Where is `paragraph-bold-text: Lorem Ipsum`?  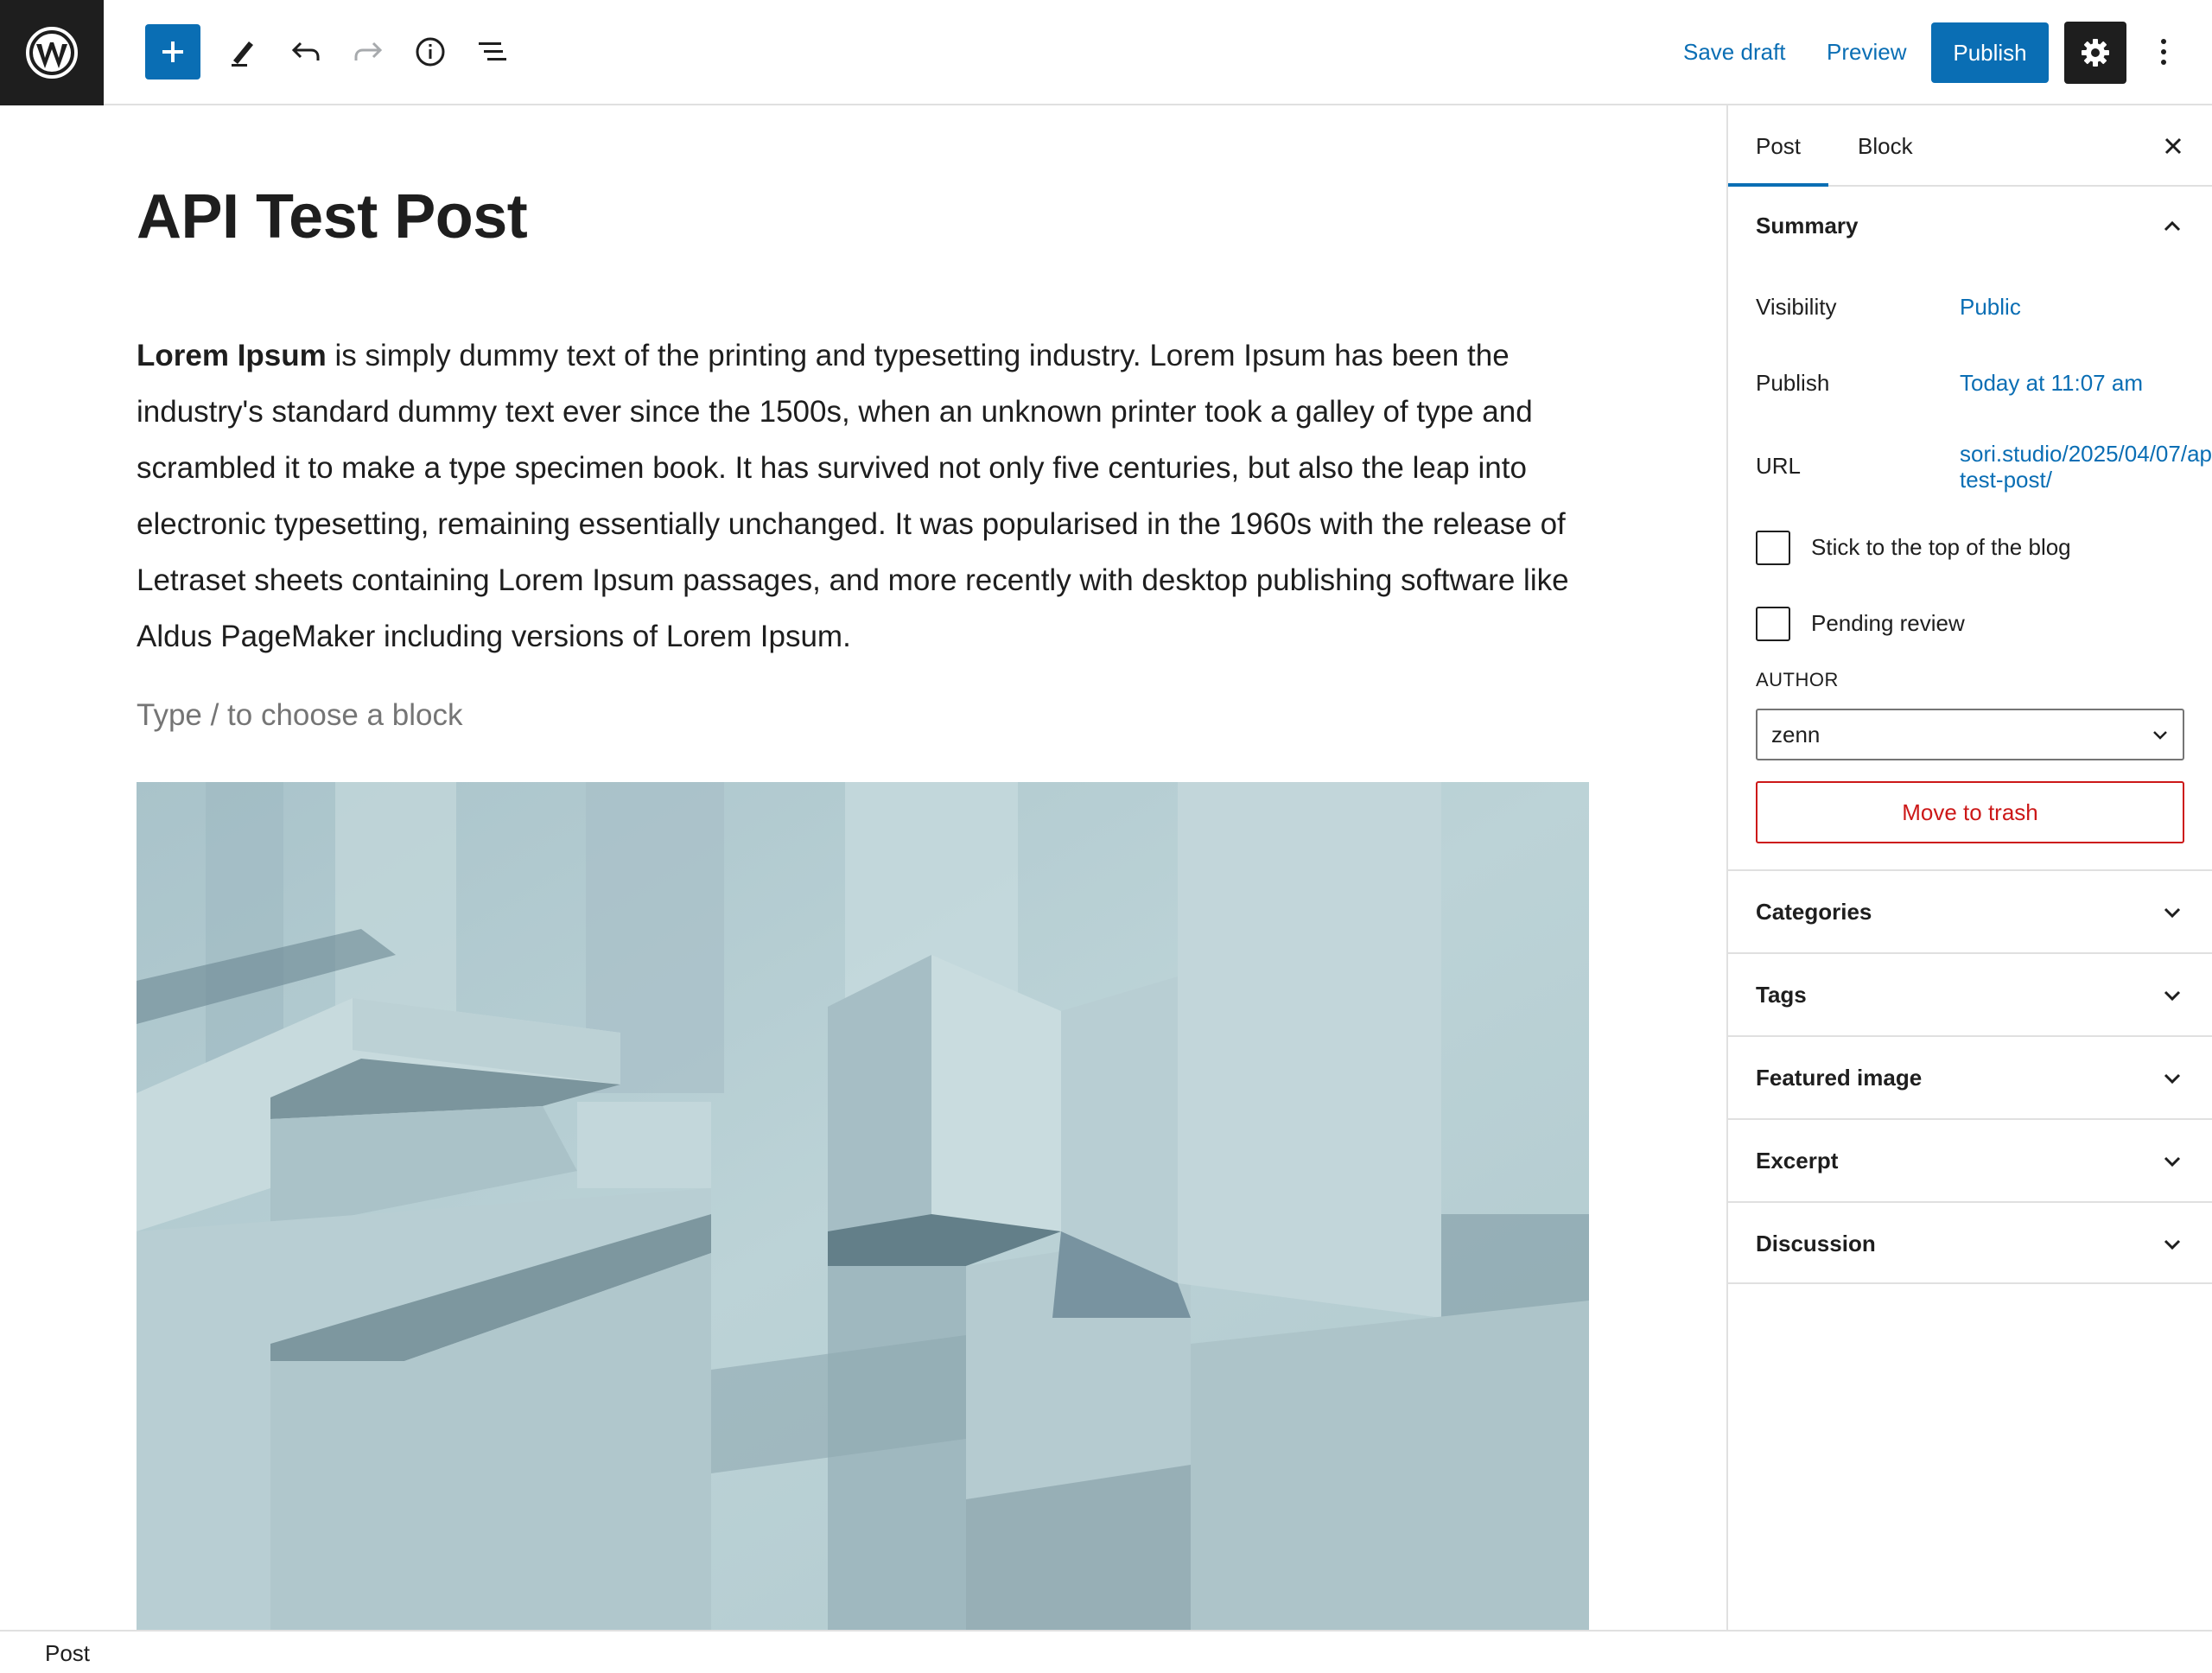
paragraph-bold-text: Lorem Ipsum is located at coordinates (232, 355).